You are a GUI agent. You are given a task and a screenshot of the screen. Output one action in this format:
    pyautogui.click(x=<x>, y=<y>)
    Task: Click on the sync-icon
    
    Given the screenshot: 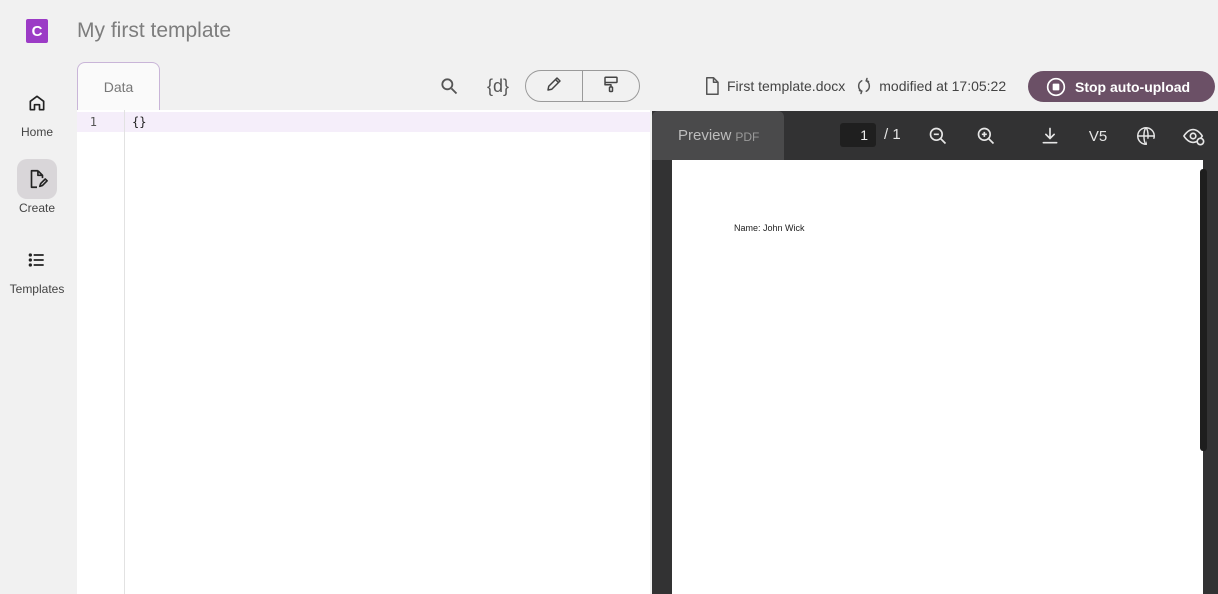 What is the action you would take?
    pyautogui.click(x=864, y=86)
    